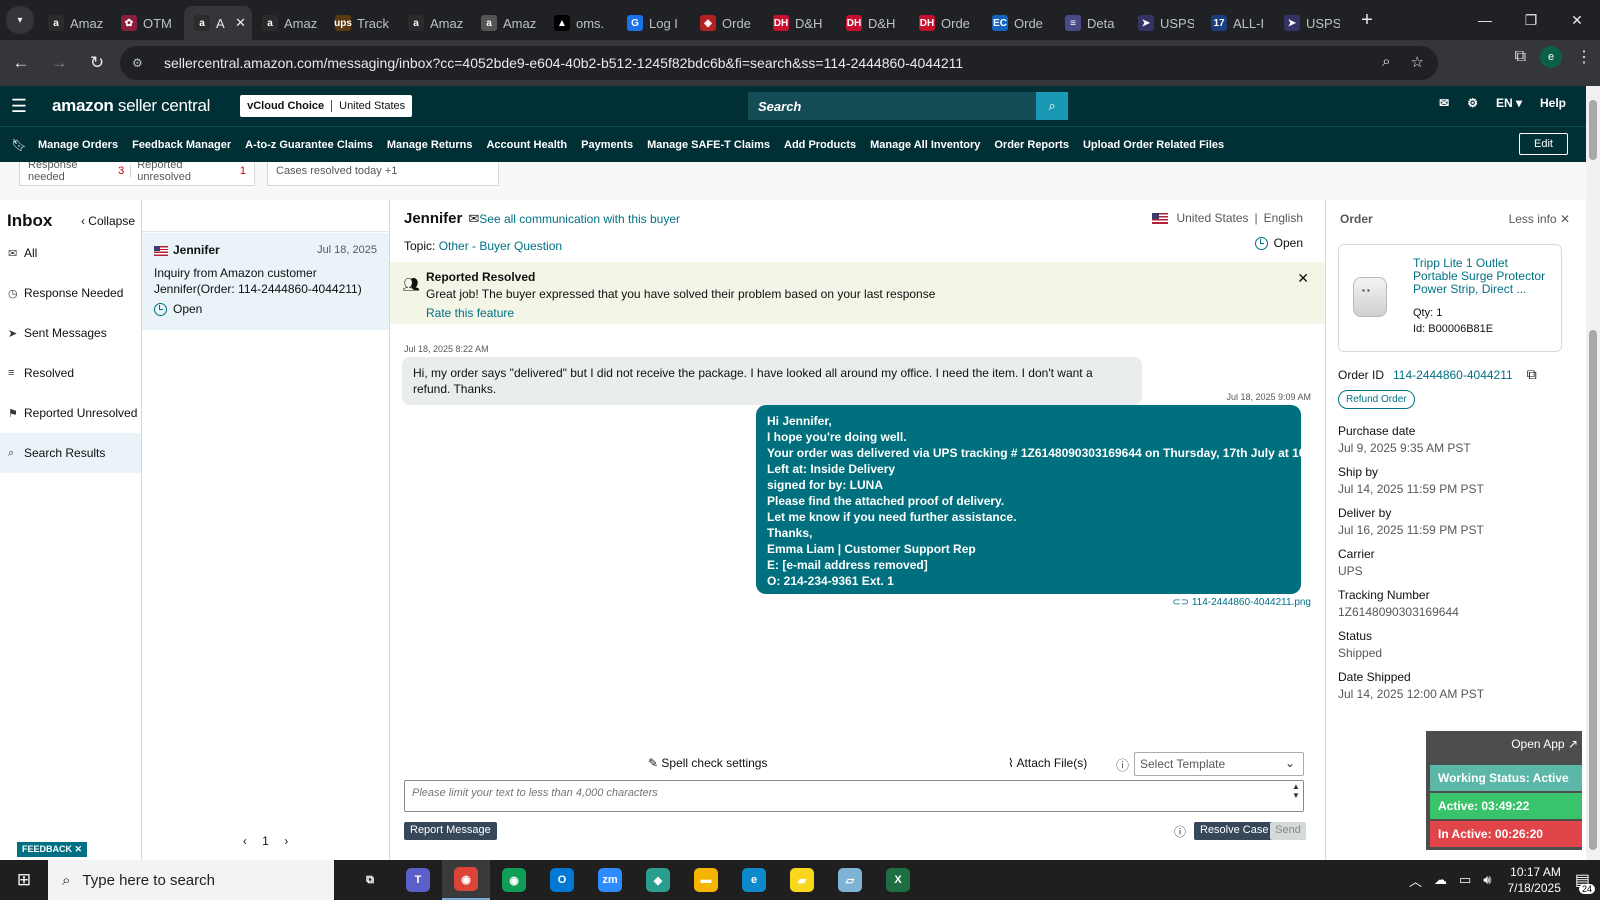 This screenshot has height=900, width=1600. Describe the element at coordinates (240, 23) in the screenshot. I see `close-tab-icon: ✕` at that location.